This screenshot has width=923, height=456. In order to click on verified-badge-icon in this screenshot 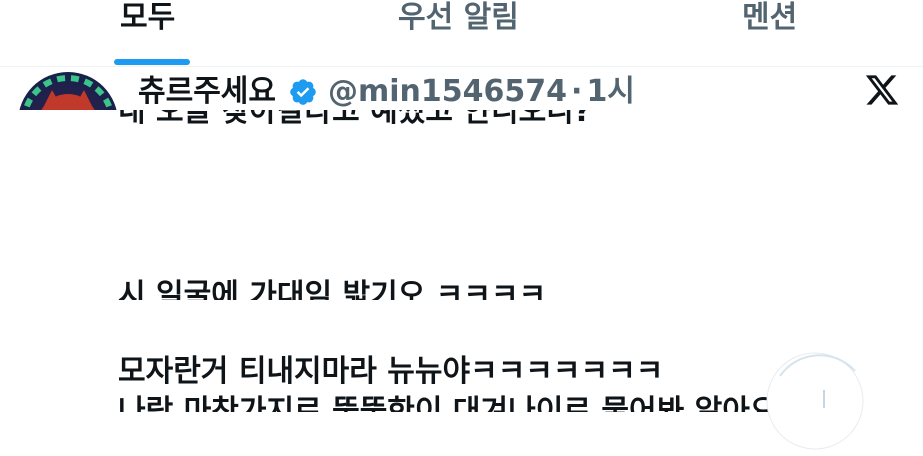, I will do `click(303, 92)`.